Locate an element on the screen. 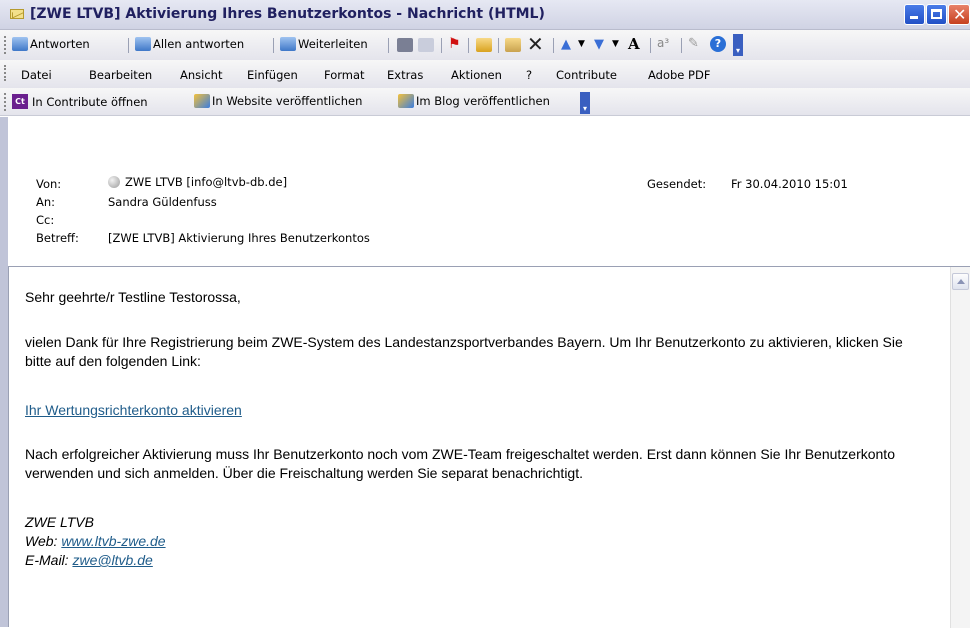 The height and width of the screenshot is (628, 970). close-button: ✕ is located at coordinates (959, 14).